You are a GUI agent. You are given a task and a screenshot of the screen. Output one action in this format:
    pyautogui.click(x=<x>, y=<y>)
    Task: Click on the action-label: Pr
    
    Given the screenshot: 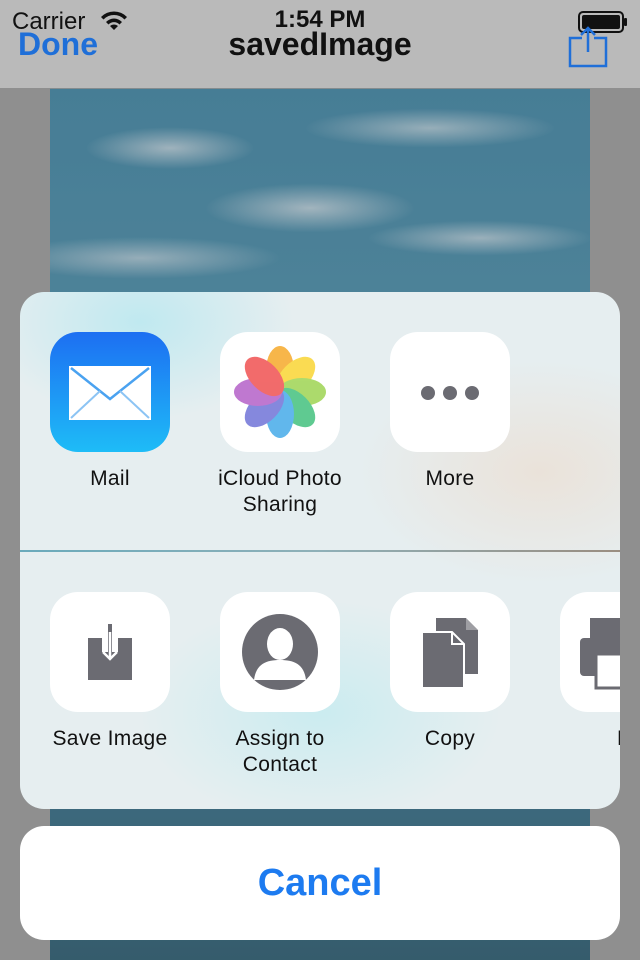 What is the action you would take?
    pyautogui.click(x=618, y=739)
    